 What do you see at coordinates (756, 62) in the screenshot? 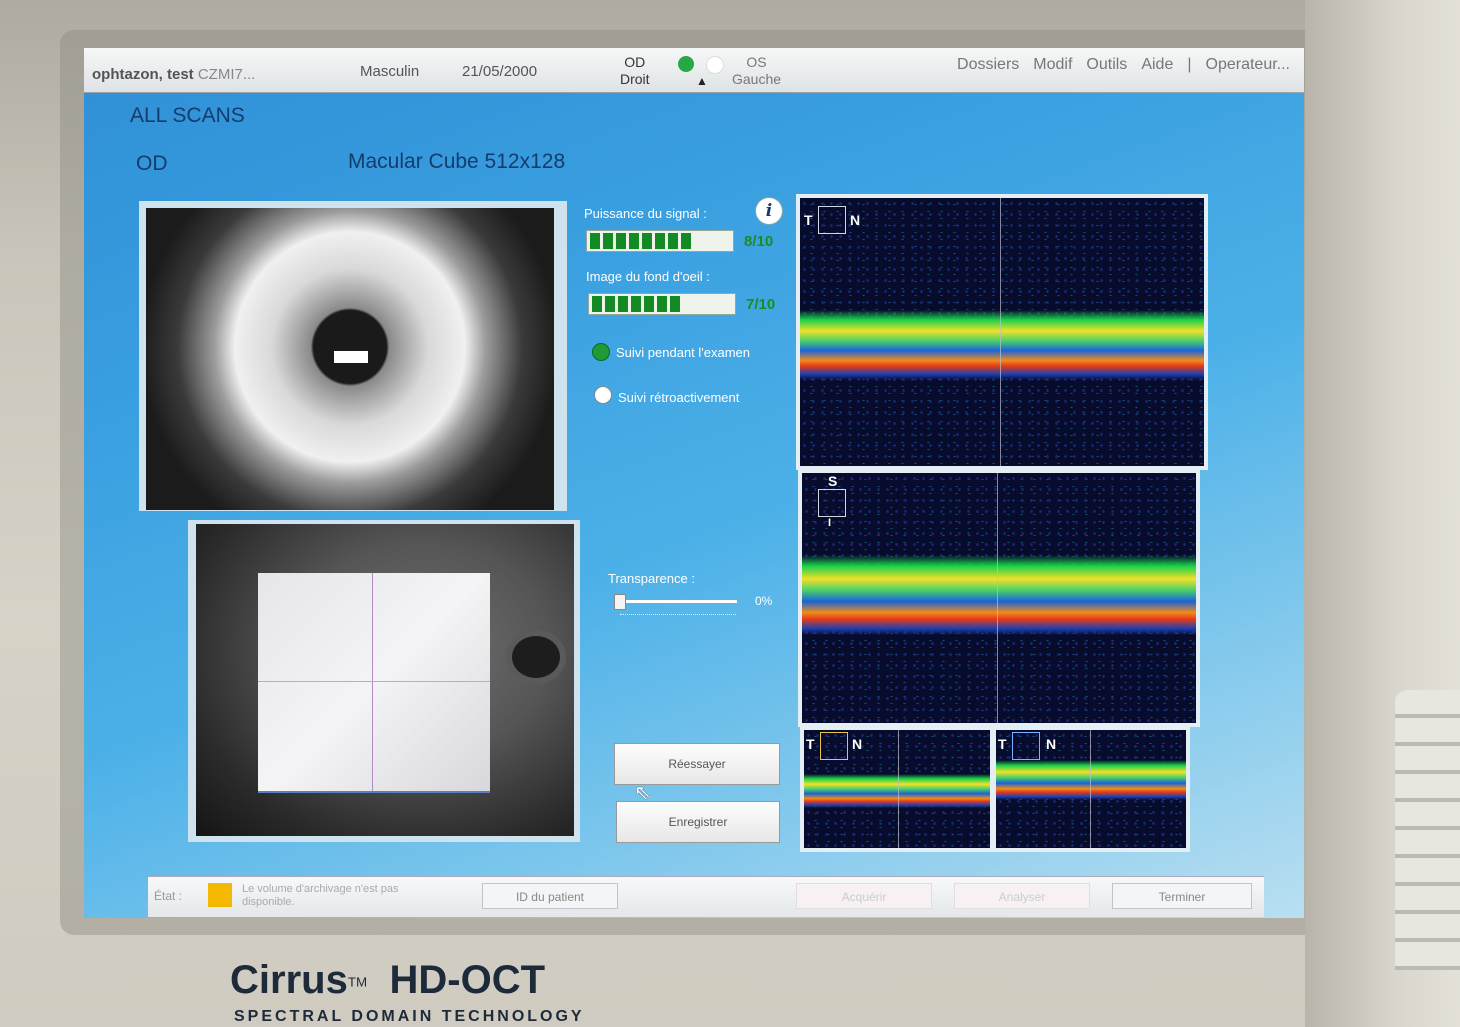
I see `eye-os-label: OS` at bounding box center [756, 62].